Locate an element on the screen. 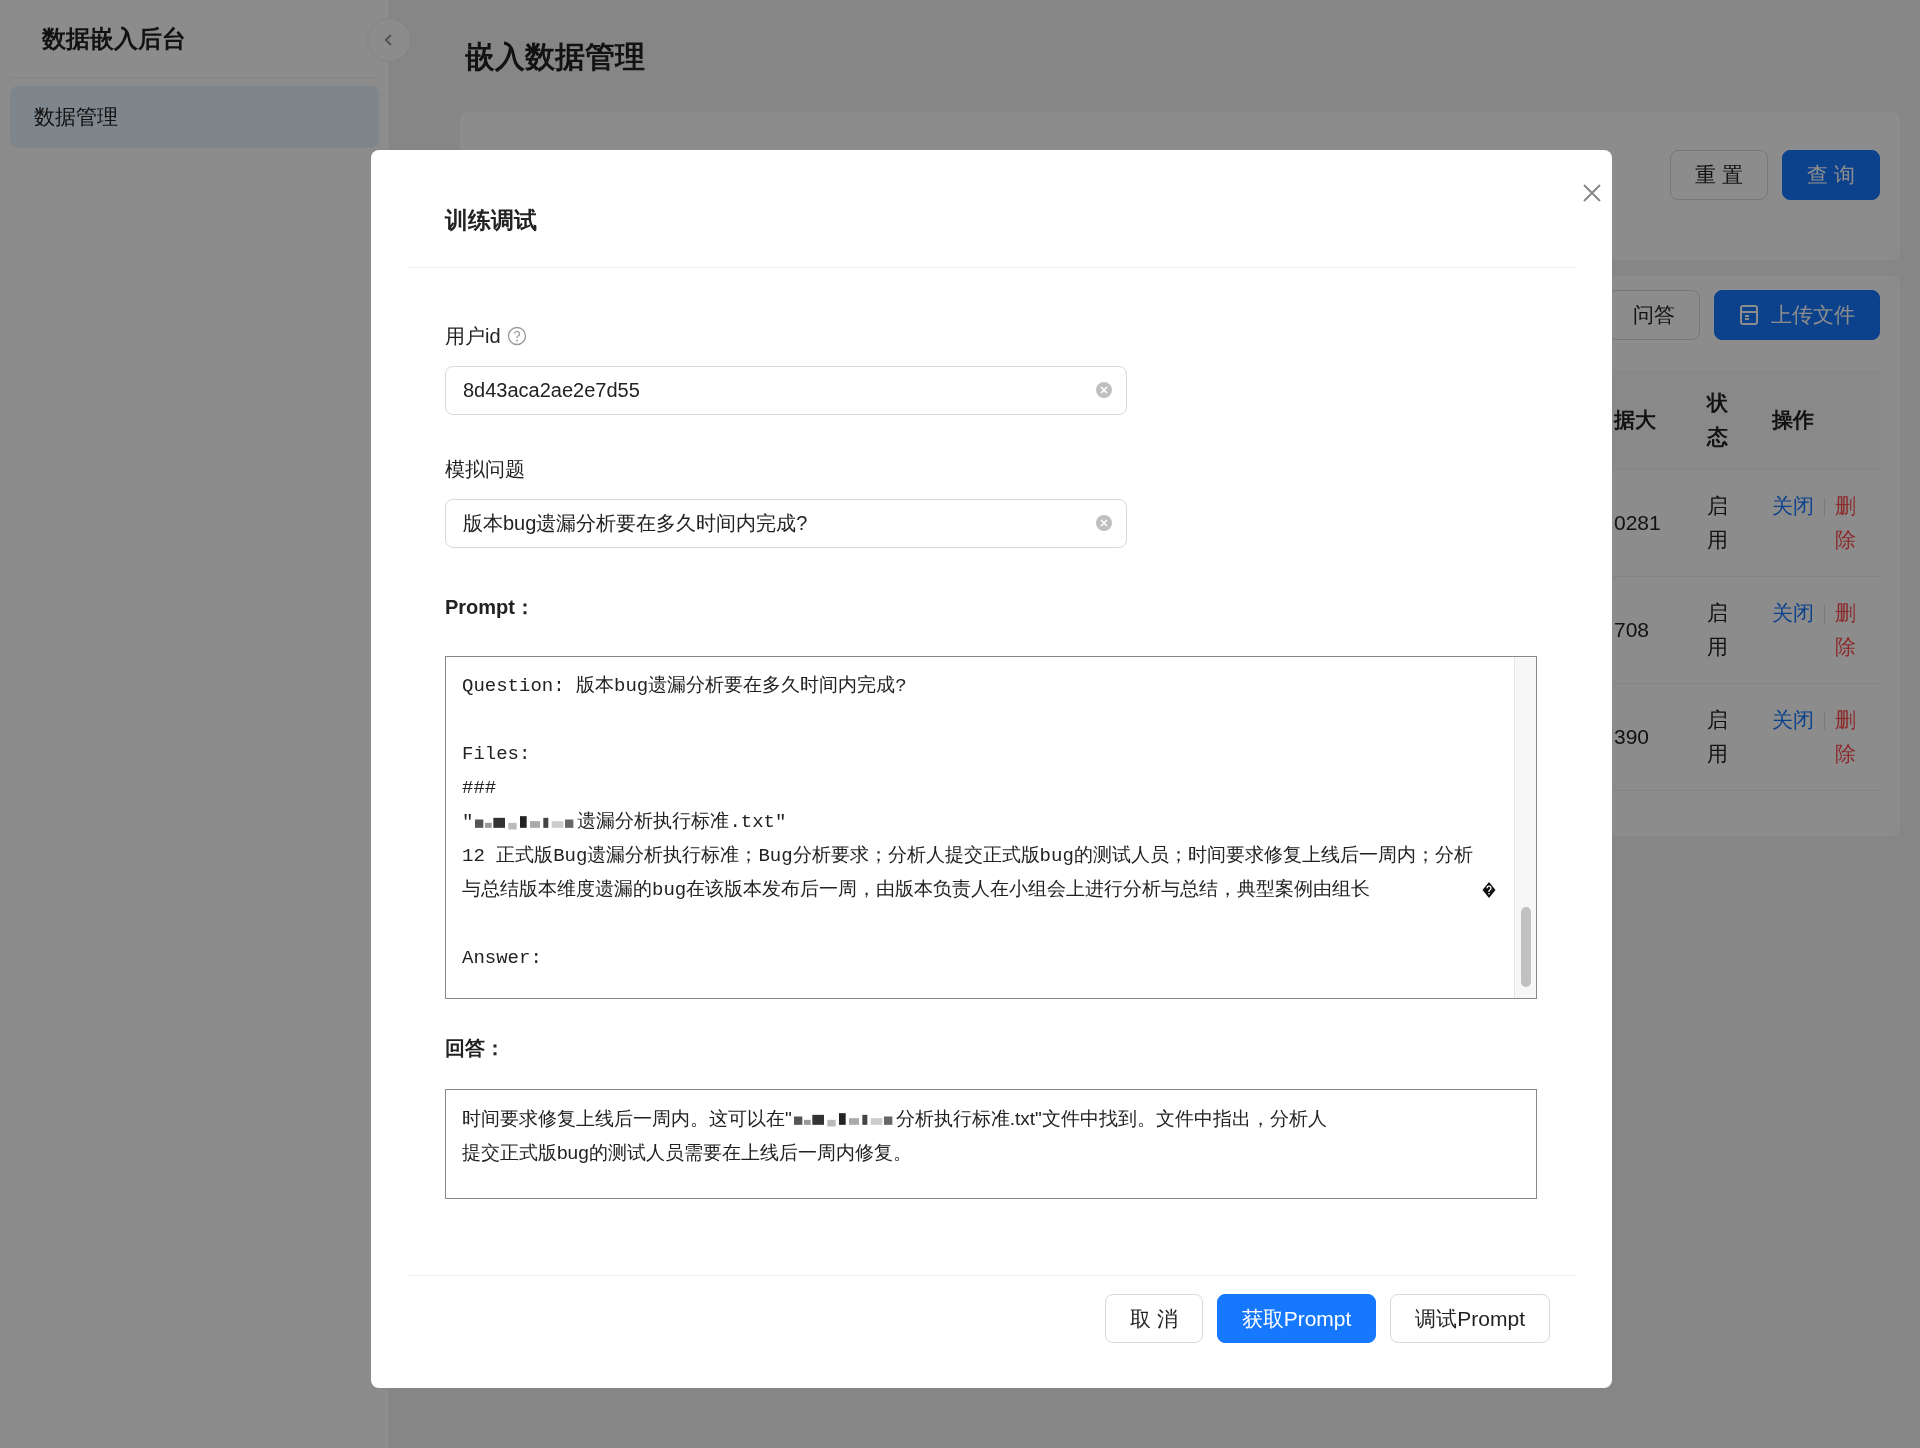  input-field: 8d43aca2ae2e7d55 is located at coordinates (786, 390).